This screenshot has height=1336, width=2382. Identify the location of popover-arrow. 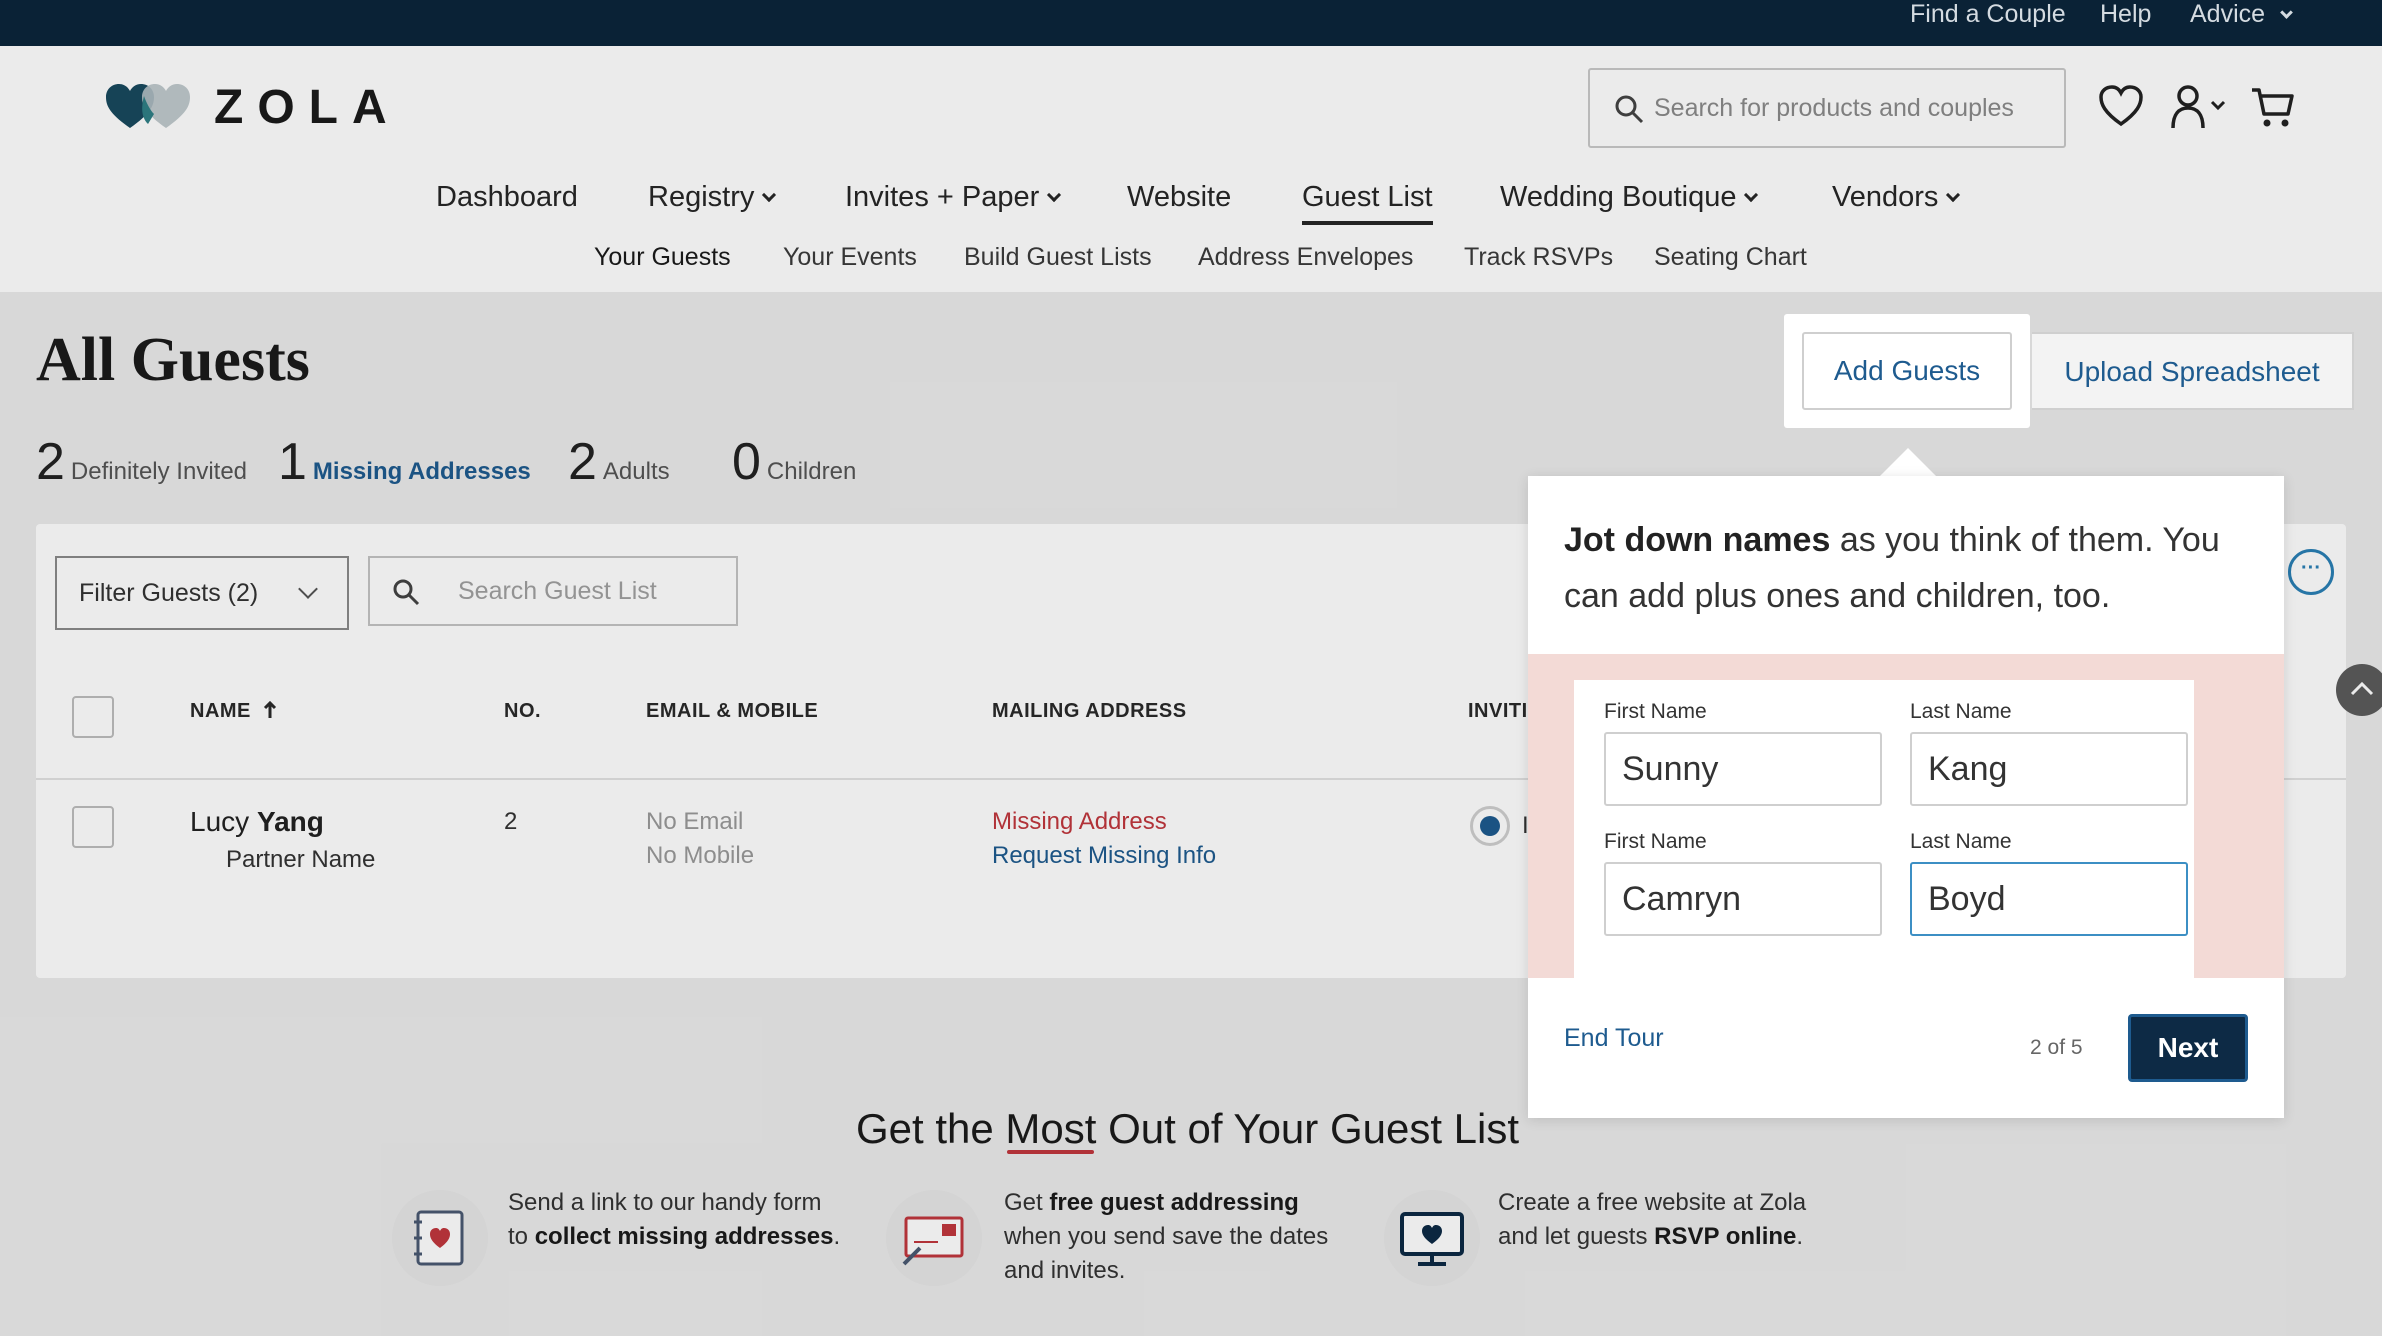
(1908, 462).